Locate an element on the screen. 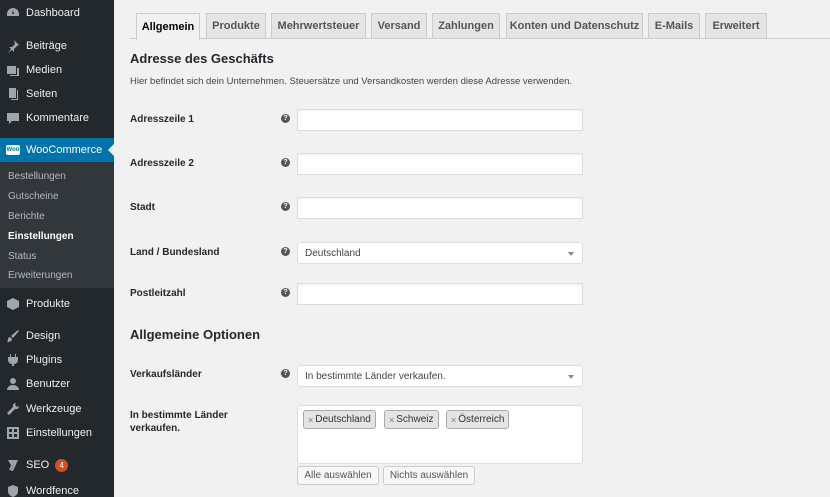  brush-icon is located at coordinates (13, 336).